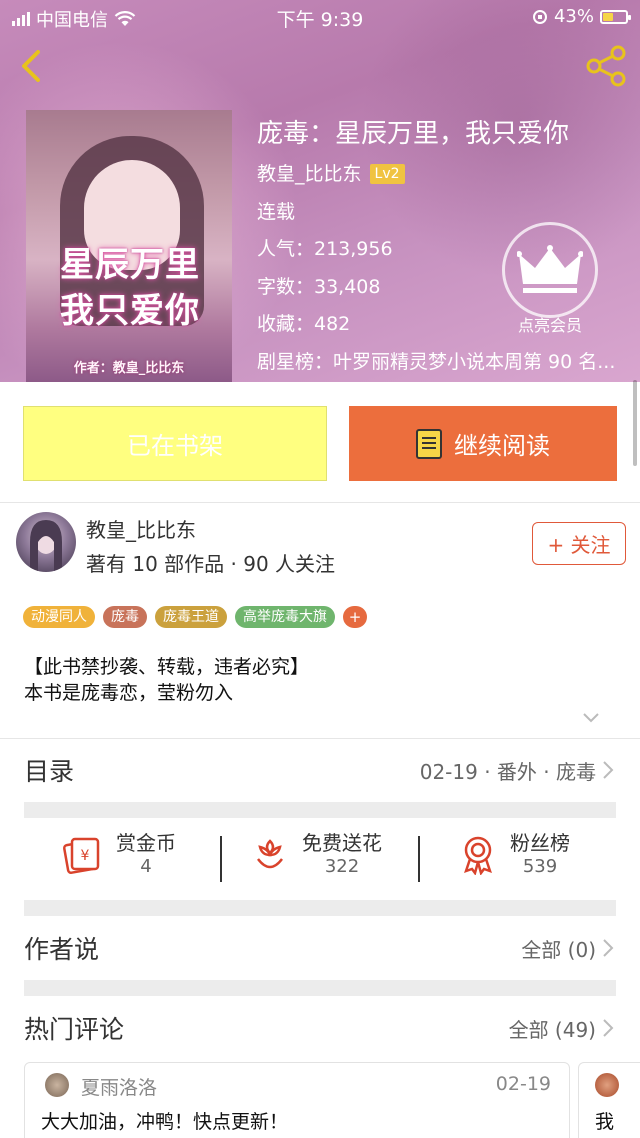 The width and height of the screenshot is (640, 1138). I want to click on battery-icon, so click(615, 16).